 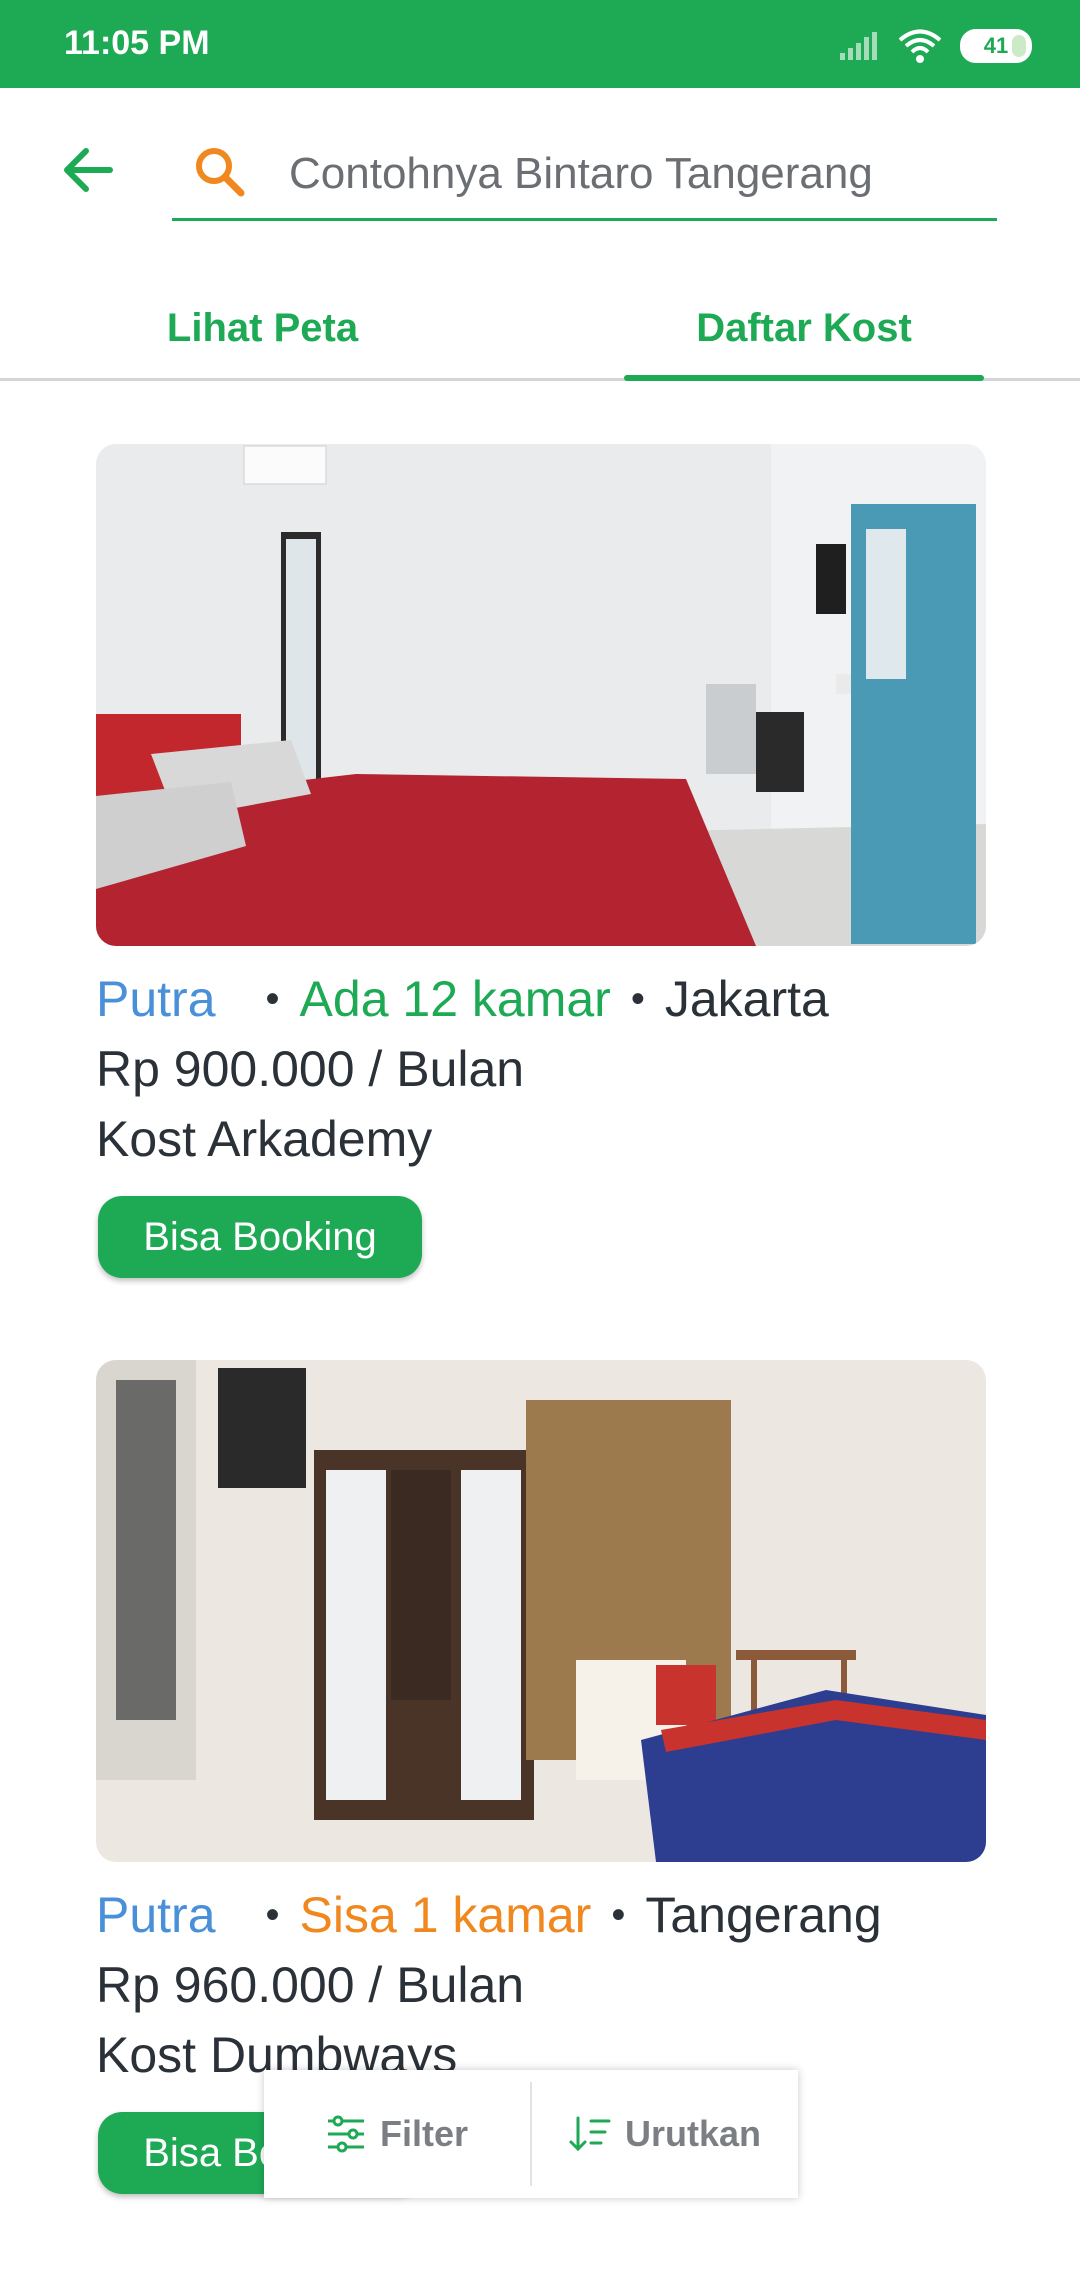 I want to click on search-icon, so click(x=220, y=172).